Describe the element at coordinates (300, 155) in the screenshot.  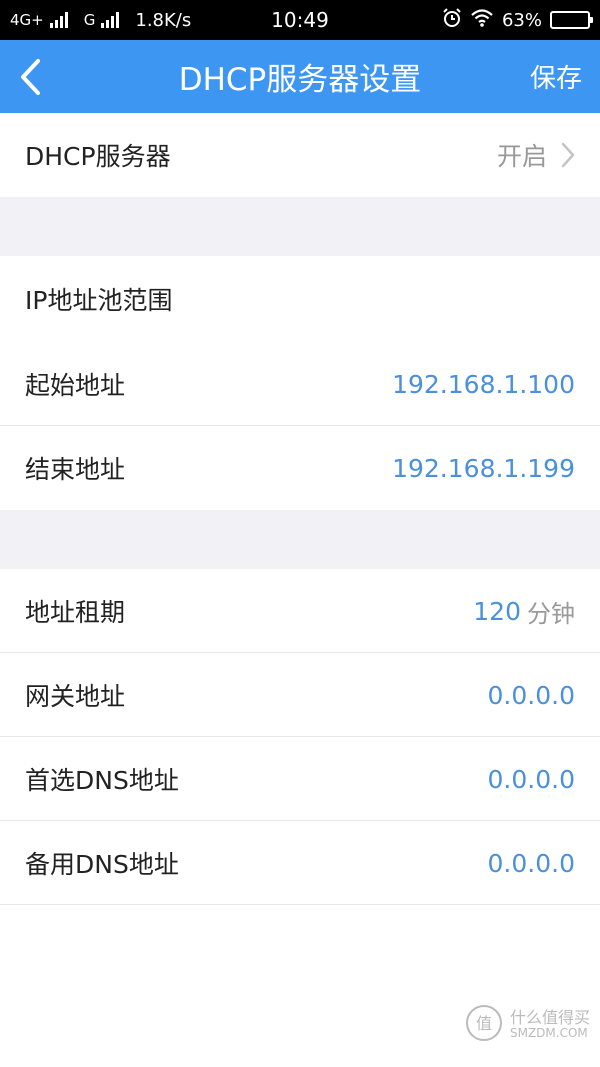
I see `dhcp-server-row: DHCP服务器 开启` at that location.